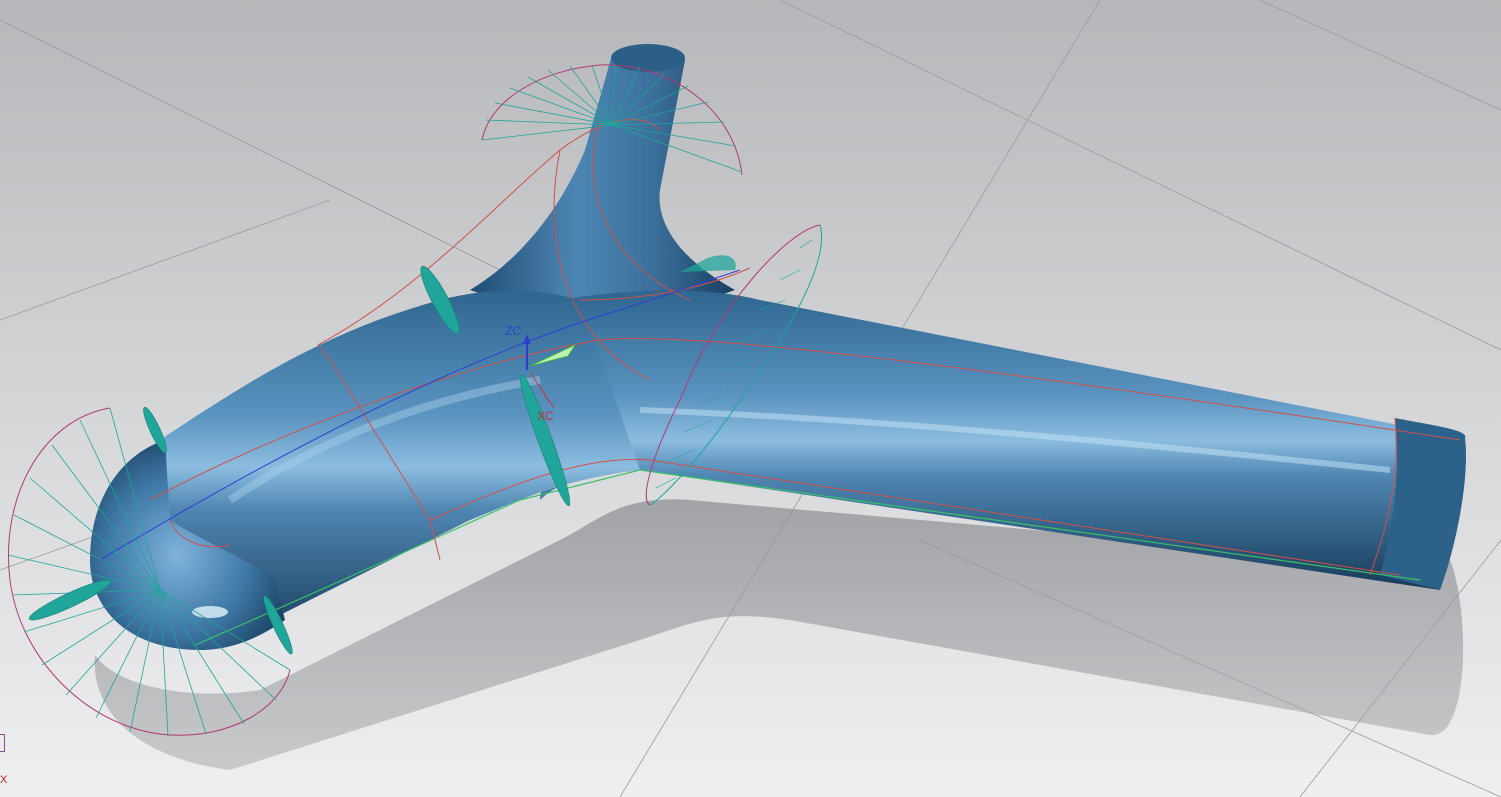  Describe the element at coordinates (4, 780) in the screenshot. I see `view-triad-x-label: X` at that location.